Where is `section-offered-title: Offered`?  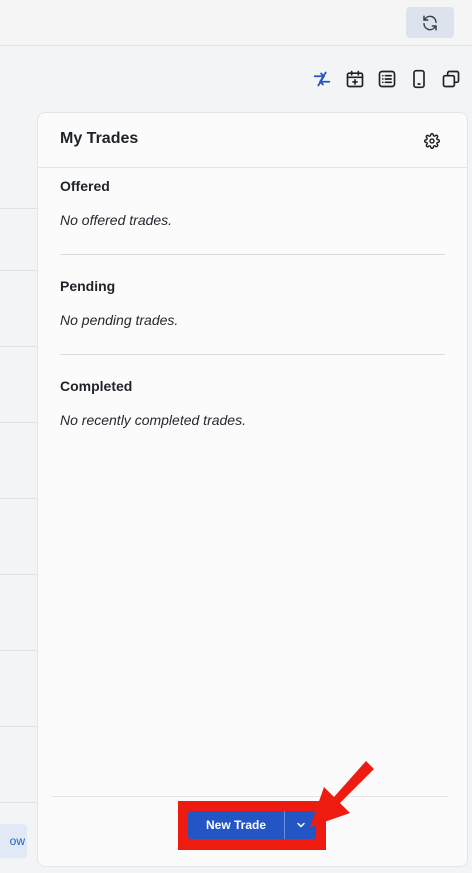
section-offered-title: Offered is located at coordinates (85, 186).